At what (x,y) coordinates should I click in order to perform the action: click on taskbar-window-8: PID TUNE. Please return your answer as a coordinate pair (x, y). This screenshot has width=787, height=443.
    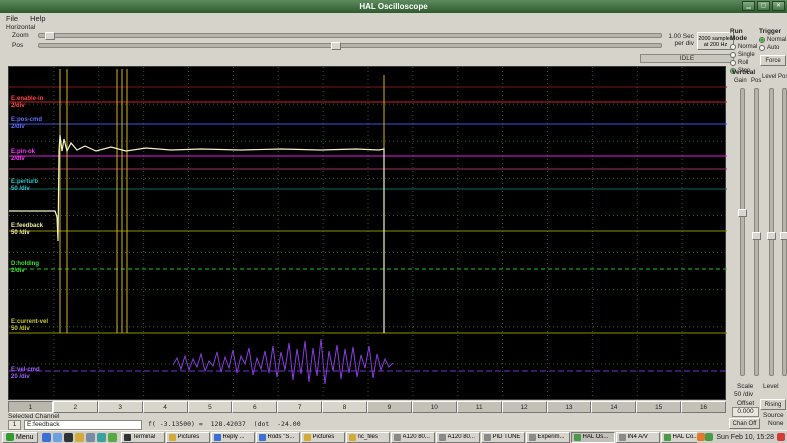
    Looking at the image, I should click on (502, 437).